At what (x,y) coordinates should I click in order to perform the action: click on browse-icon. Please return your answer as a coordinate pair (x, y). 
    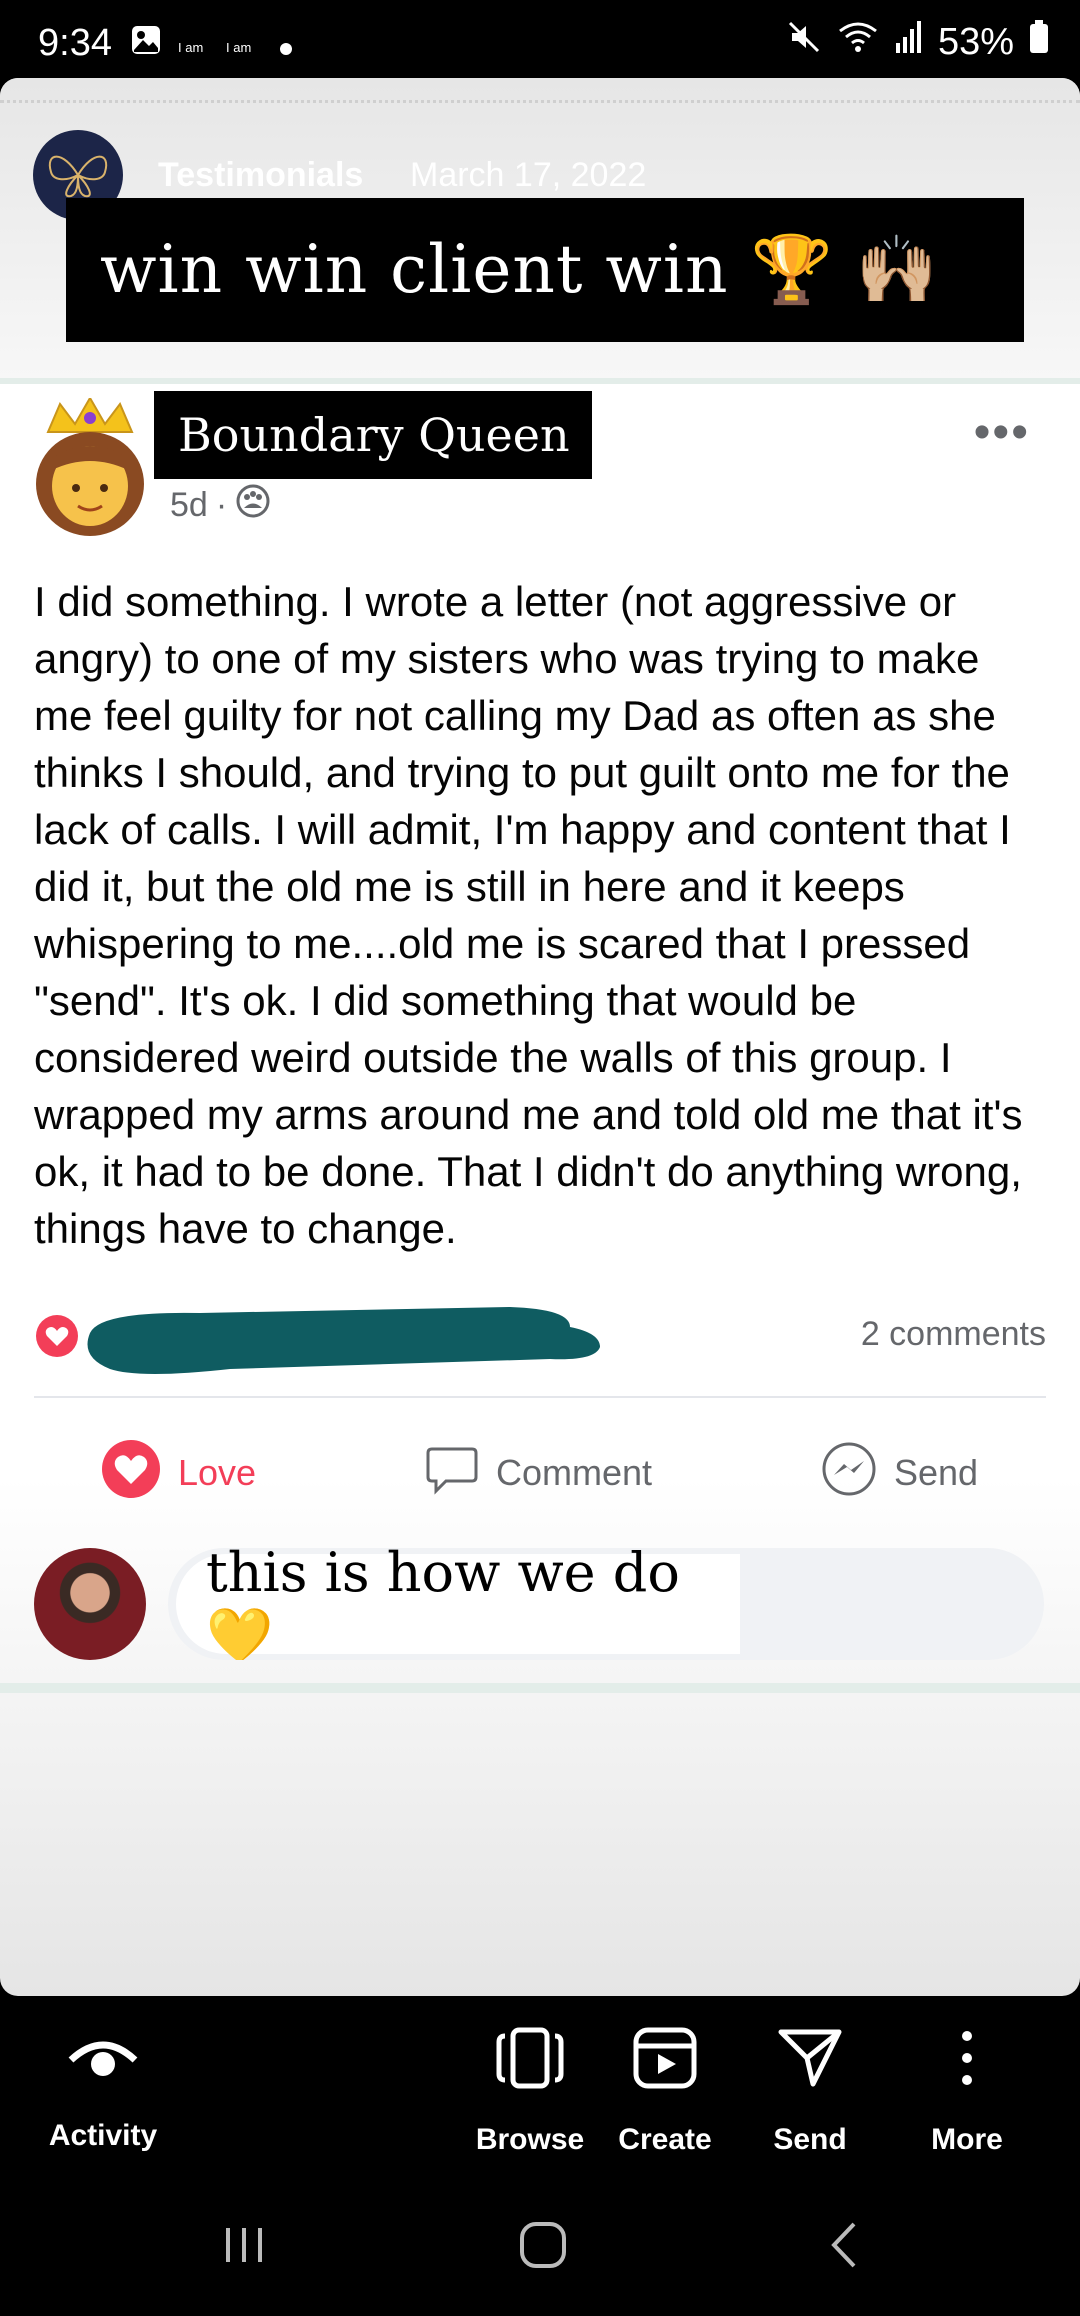
    Looking at the image, I should click on (530, 2058).